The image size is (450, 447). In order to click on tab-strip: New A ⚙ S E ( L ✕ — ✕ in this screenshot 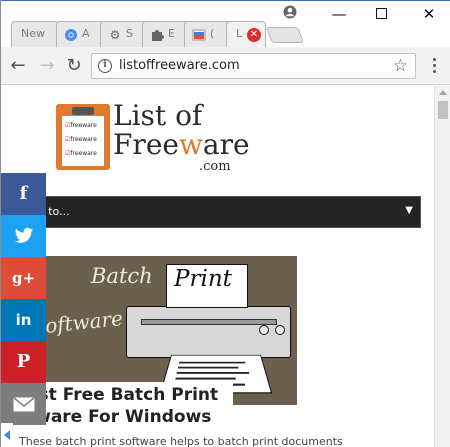, I will do `click(225, 24)`.